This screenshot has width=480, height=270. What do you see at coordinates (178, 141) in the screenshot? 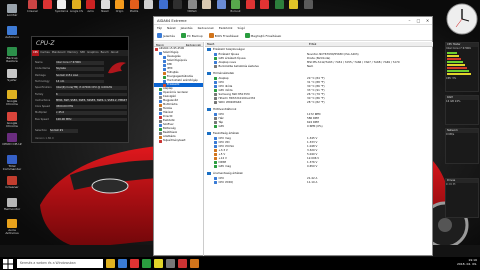
I see `tree-item: Teljesítményteszt` at bounding box center [178, 141].